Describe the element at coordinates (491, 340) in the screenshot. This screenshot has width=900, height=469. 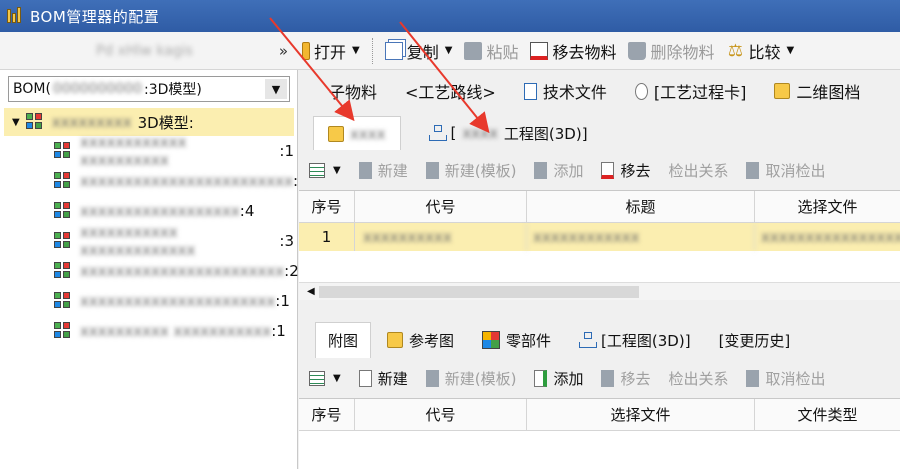
I see `parts-icon` at that location.